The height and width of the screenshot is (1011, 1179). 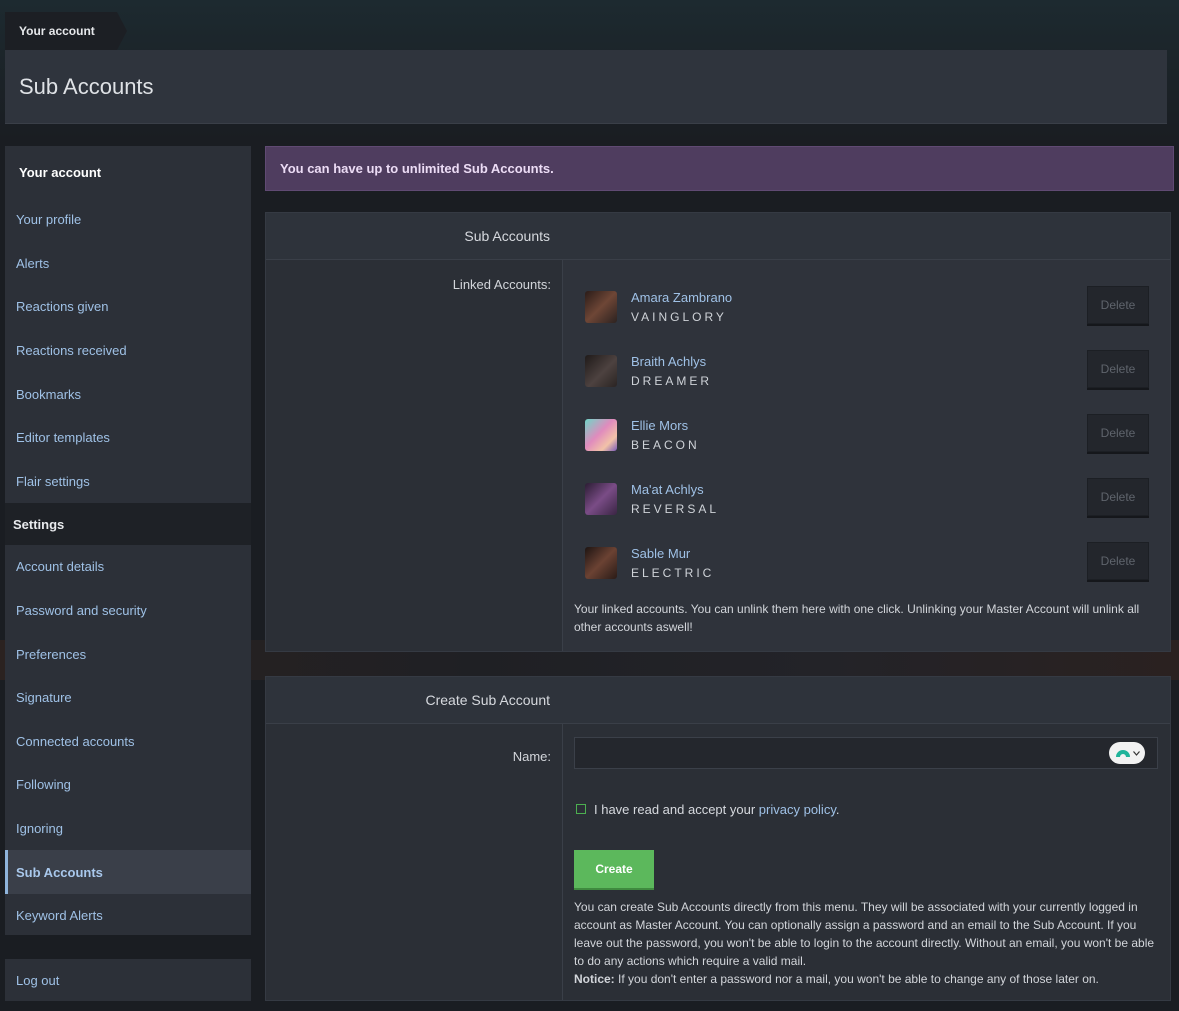 What do you see at coordinates (675, 509) in the screenshot?
I see `account-title: REVERSAL` at bounding box center [675, 509].